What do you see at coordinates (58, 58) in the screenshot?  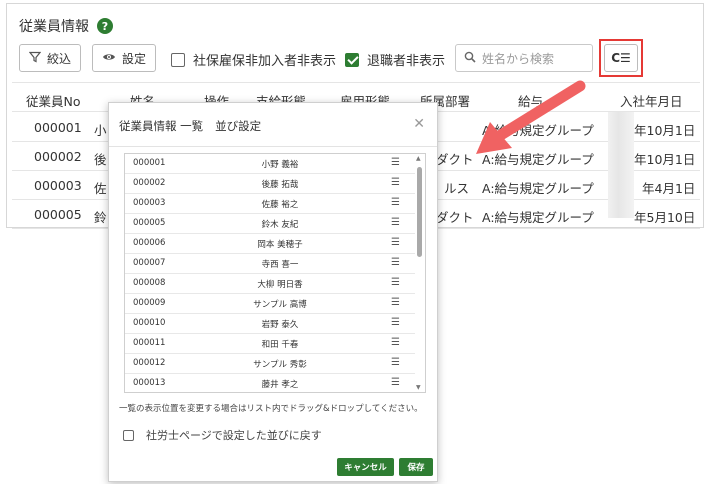 I see `filter-button-label: 絞込` at bounding box center [58, 58].